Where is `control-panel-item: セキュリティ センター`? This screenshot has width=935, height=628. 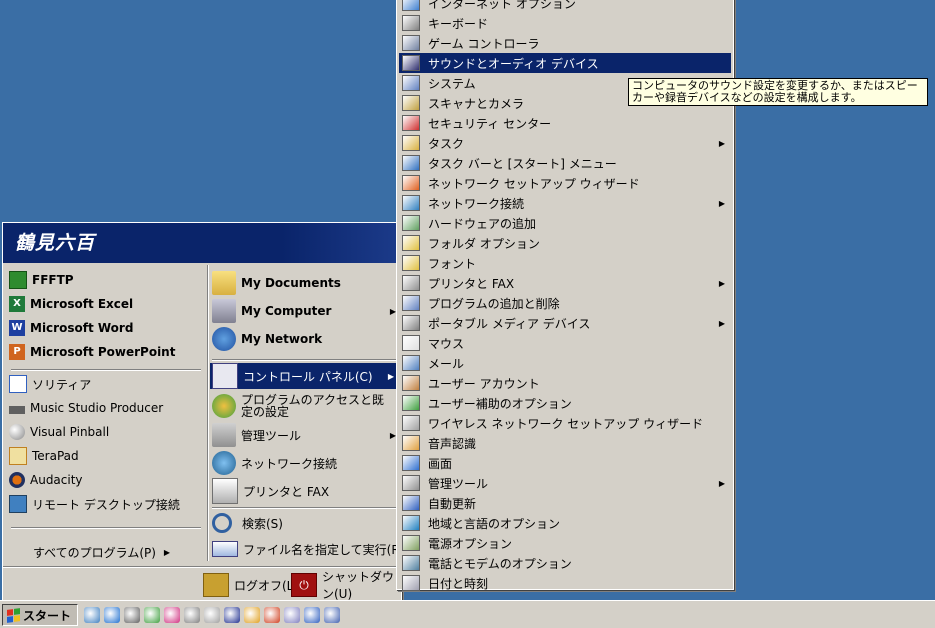
control-panel-item: セキュリティ センター is located at coordinates (565, 123).